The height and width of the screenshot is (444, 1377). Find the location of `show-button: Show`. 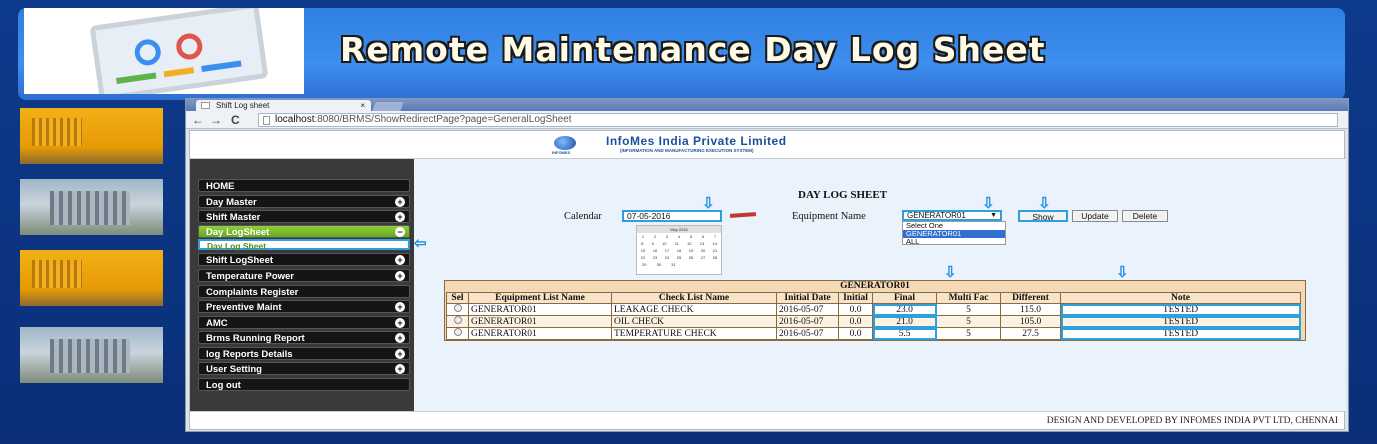

show-button: Show is located at coordinates (1043, 216).